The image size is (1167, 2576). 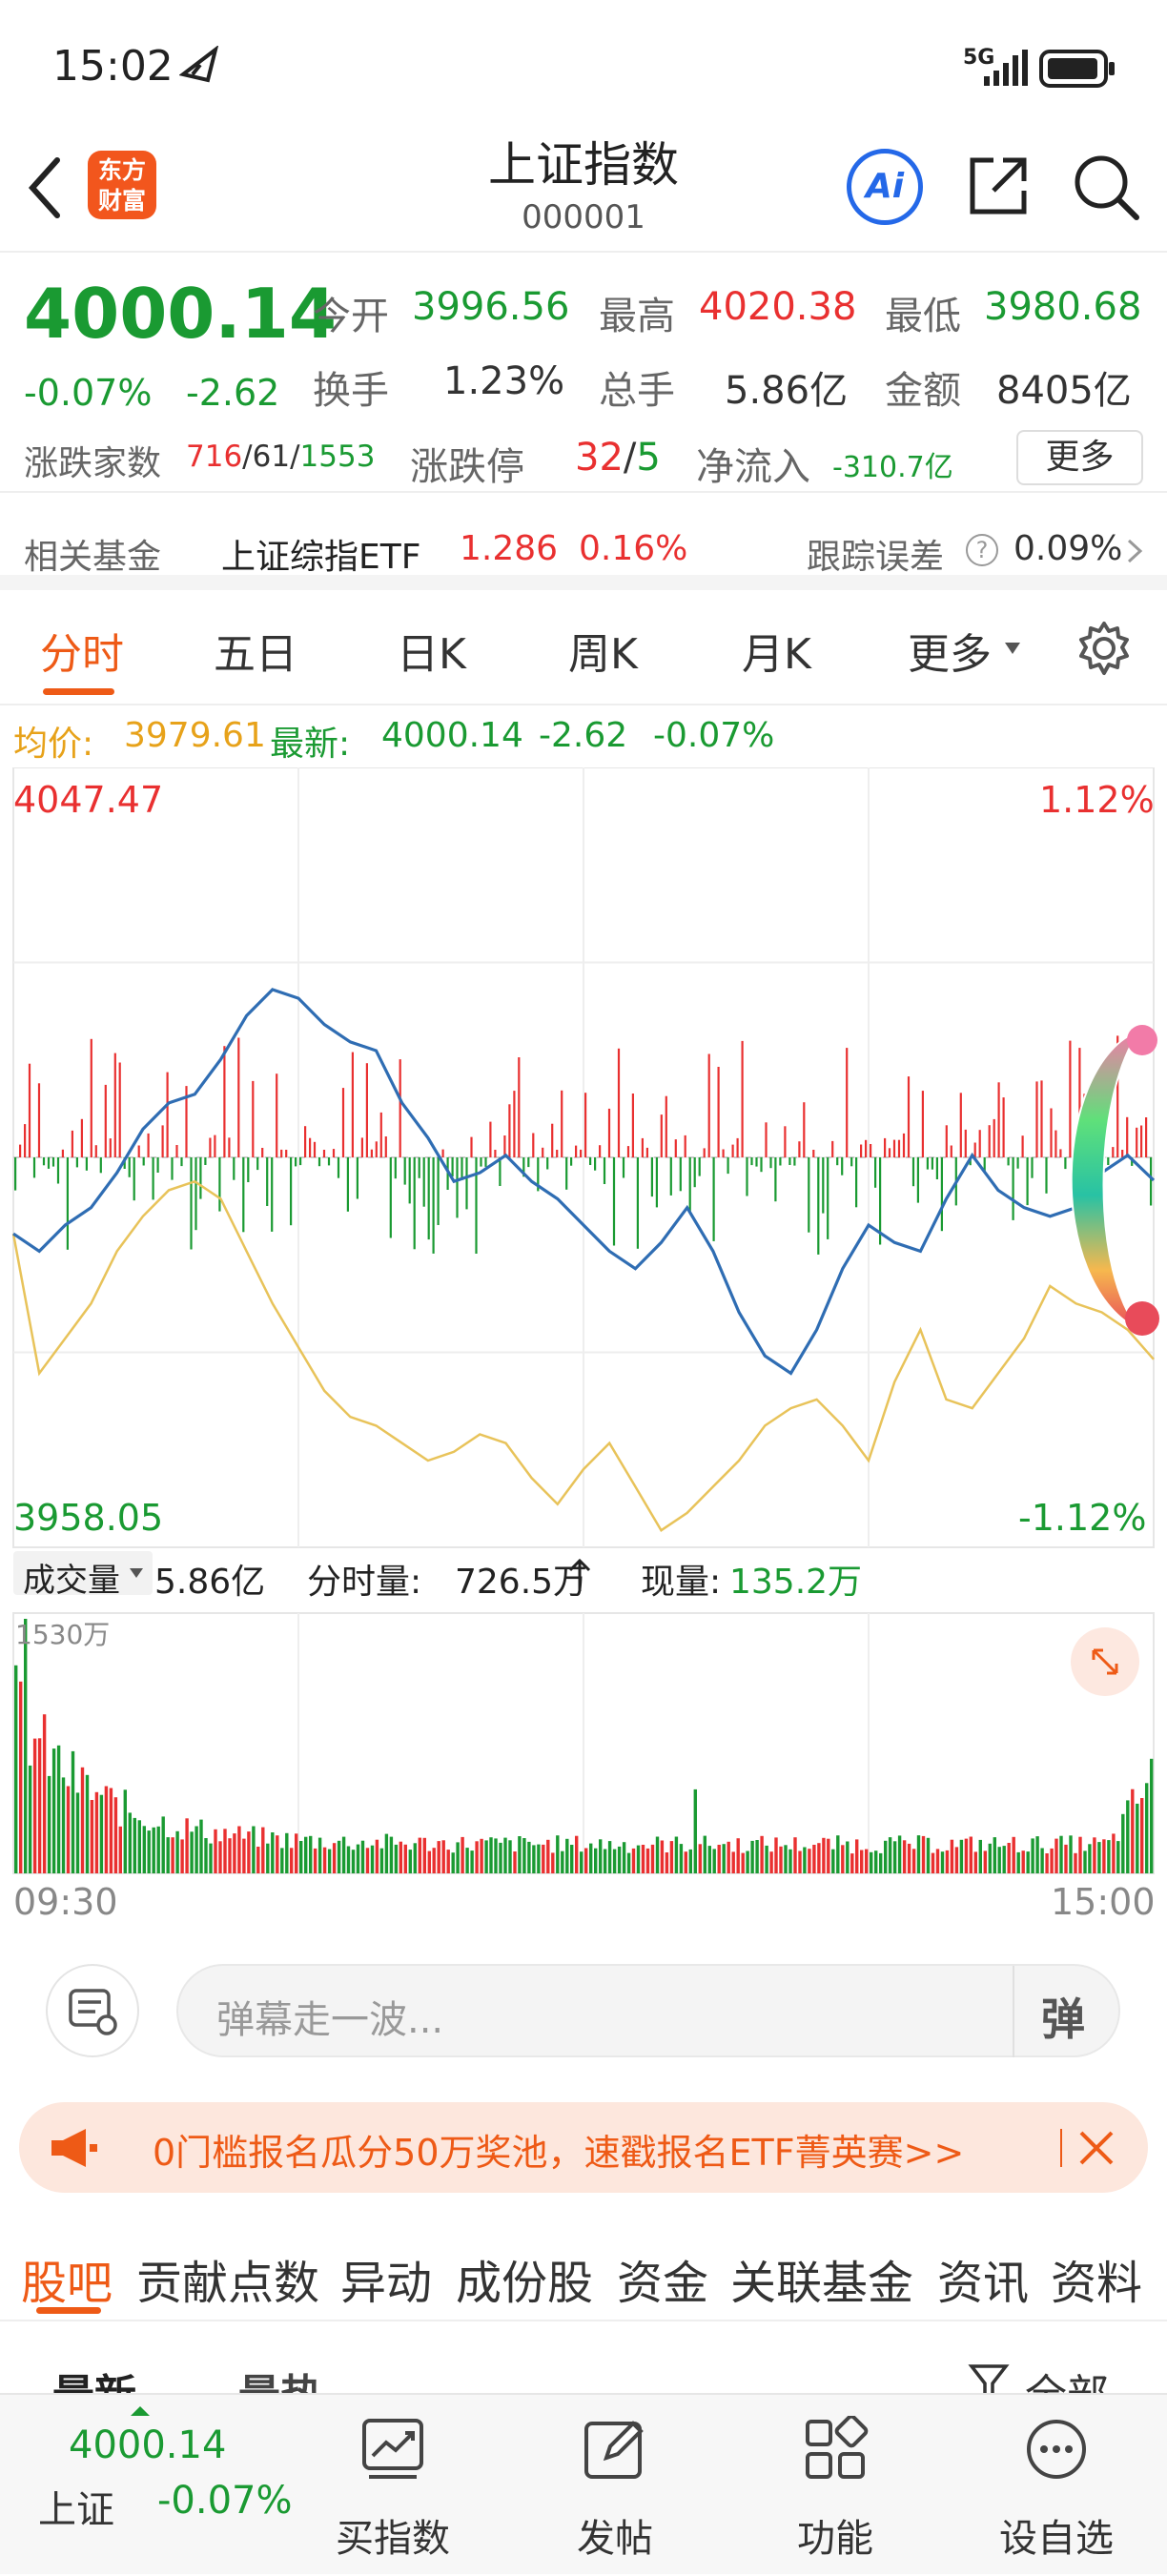 What do you see at coordinates (583, 543) in the screenshot?
I see `related-fund-row: 相关基金 上证综指ETF 1.286 0.16% 跟踪误差 ? 0.09%` at bounding box center [583, 543].